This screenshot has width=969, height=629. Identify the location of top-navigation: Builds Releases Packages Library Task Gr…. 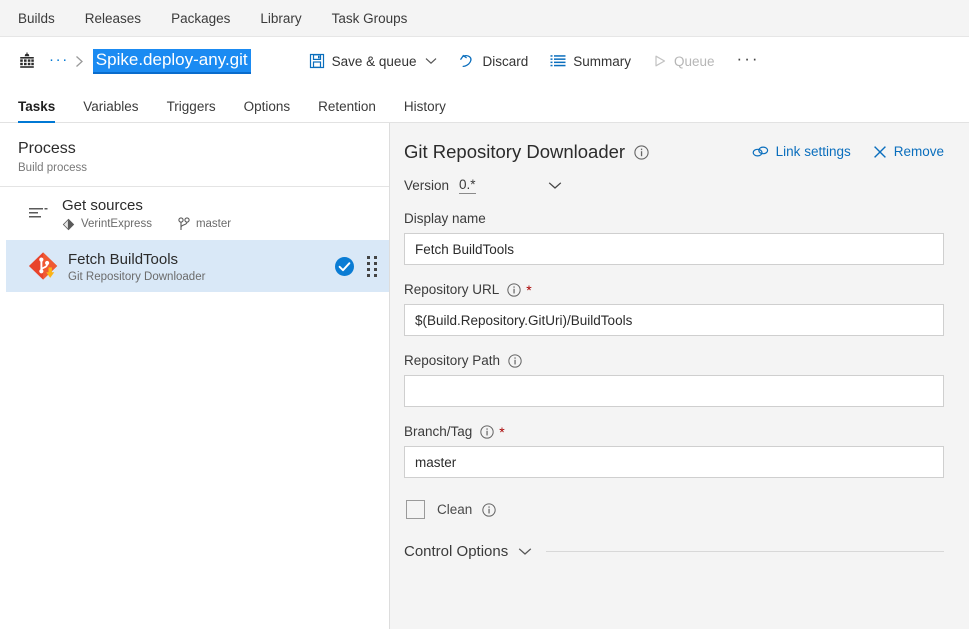
(484, 18).